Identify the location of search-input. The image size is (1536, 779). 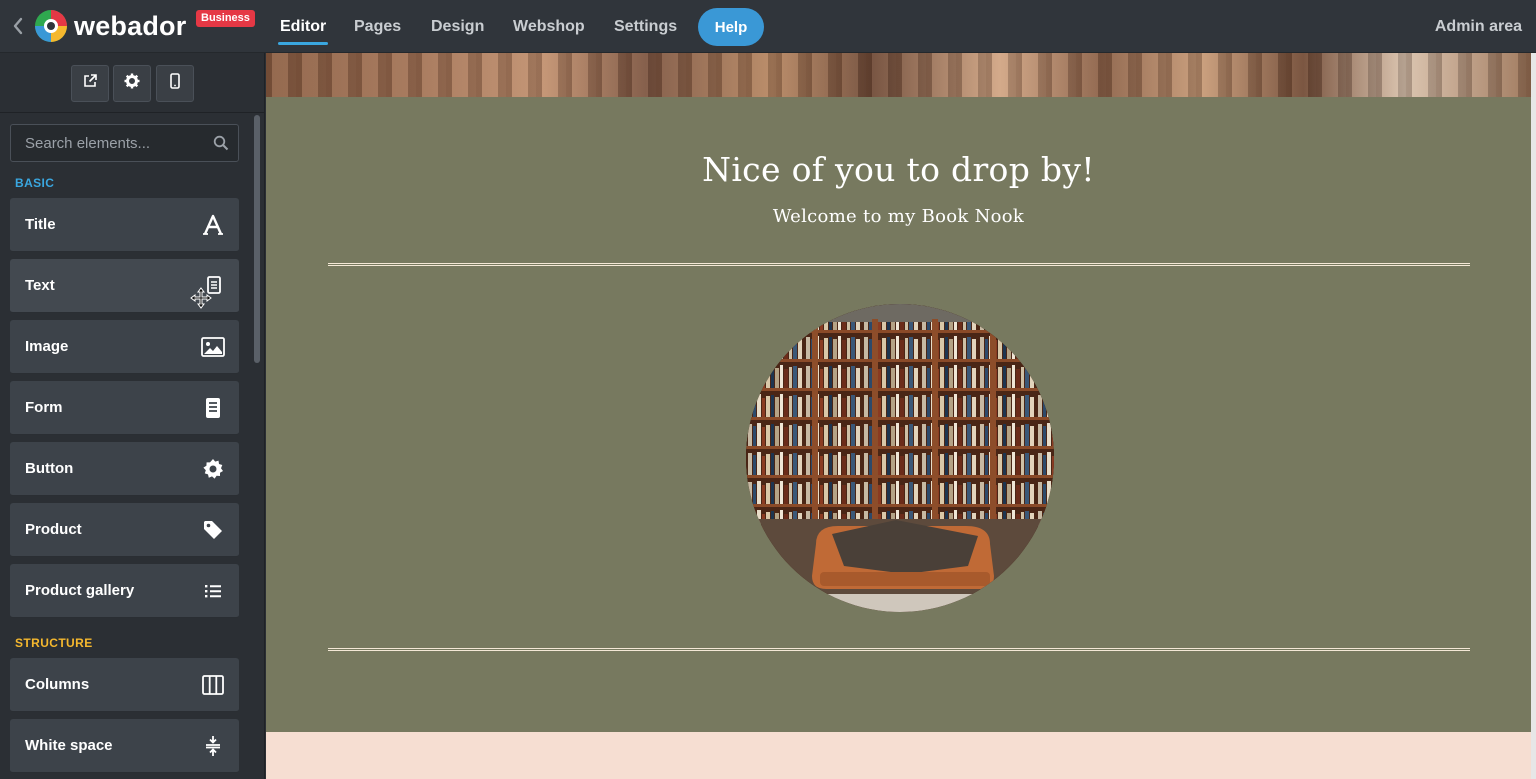
(108, 143).